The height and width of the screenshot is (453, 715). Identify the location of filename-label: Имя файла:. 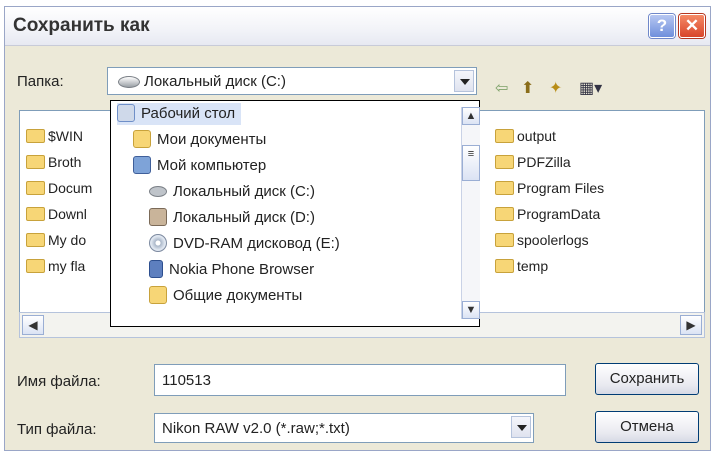
(59, 381).